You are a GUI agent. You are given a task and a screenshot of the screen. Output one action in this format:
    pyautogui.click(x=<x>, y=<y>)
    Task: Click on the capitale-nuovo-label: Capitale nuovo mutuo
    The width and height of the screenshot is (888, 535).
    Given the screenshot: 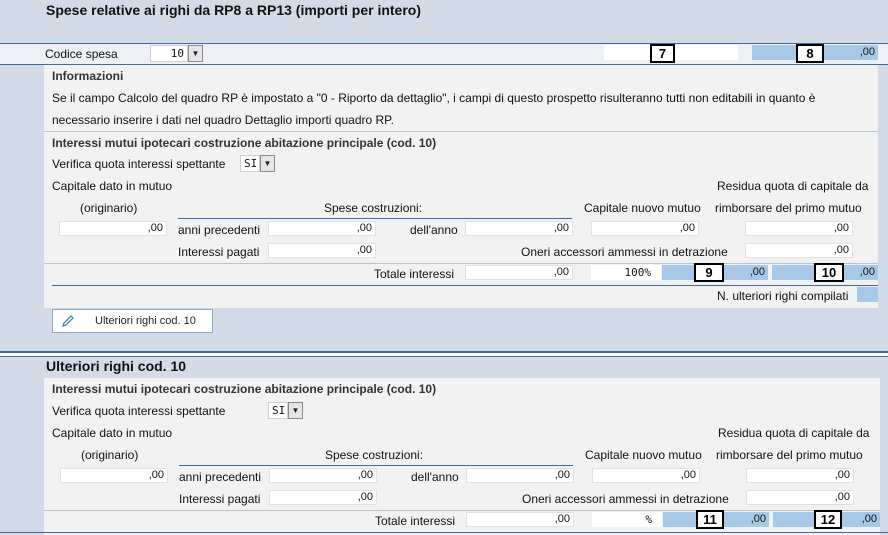 What is the action you would take?
    pyautogui.click(x=642, y=208)
    